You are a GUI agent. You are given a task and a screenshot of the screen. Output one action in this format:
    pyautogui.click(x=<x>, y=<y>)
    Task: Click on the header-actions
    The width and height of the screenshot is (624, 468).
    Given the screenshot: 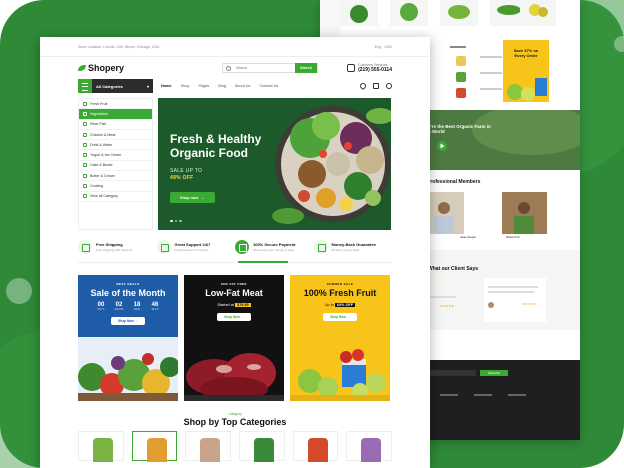 What is the action you would take?
    pyautogui.click(x=375, y=86)
    